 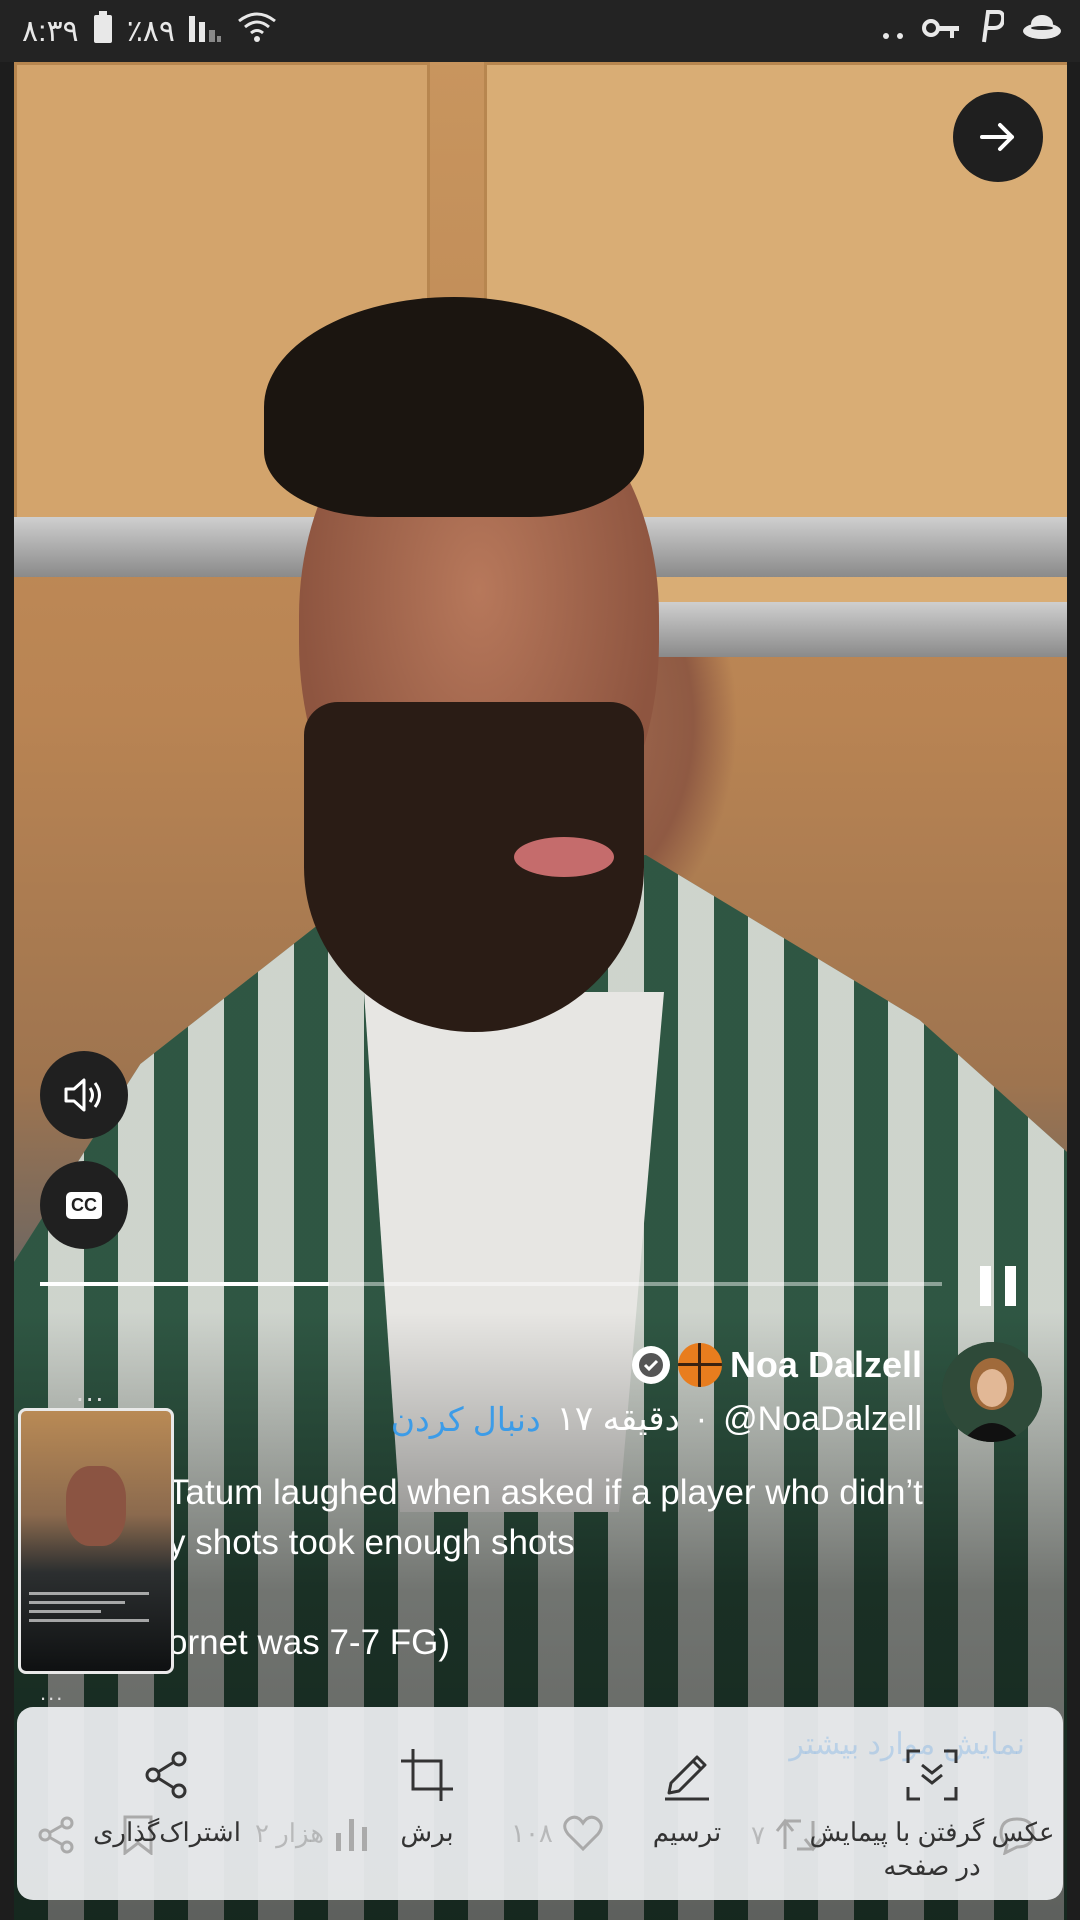 I want to click on scroll-capture-label-line2: در صفحه, so click(x=932, y=1866).